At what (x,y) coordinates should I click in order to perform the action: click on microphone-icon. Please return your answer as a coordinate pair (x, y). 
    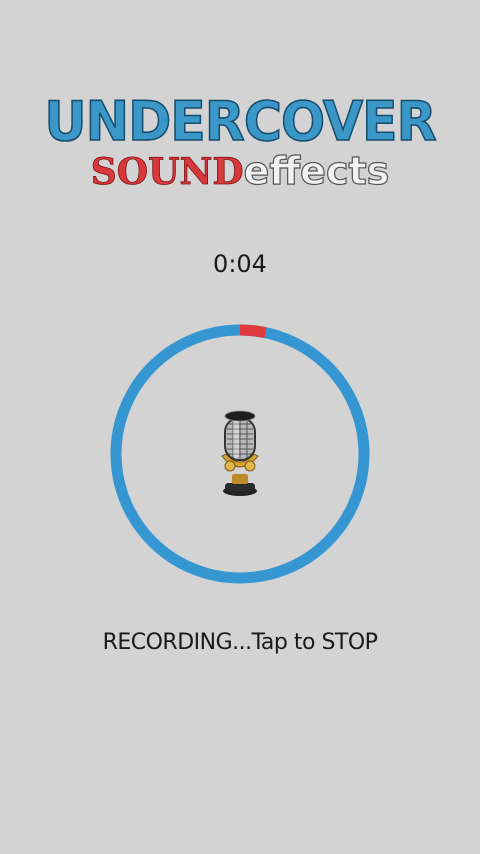
    Looking at the image, I should click on (240, 454).